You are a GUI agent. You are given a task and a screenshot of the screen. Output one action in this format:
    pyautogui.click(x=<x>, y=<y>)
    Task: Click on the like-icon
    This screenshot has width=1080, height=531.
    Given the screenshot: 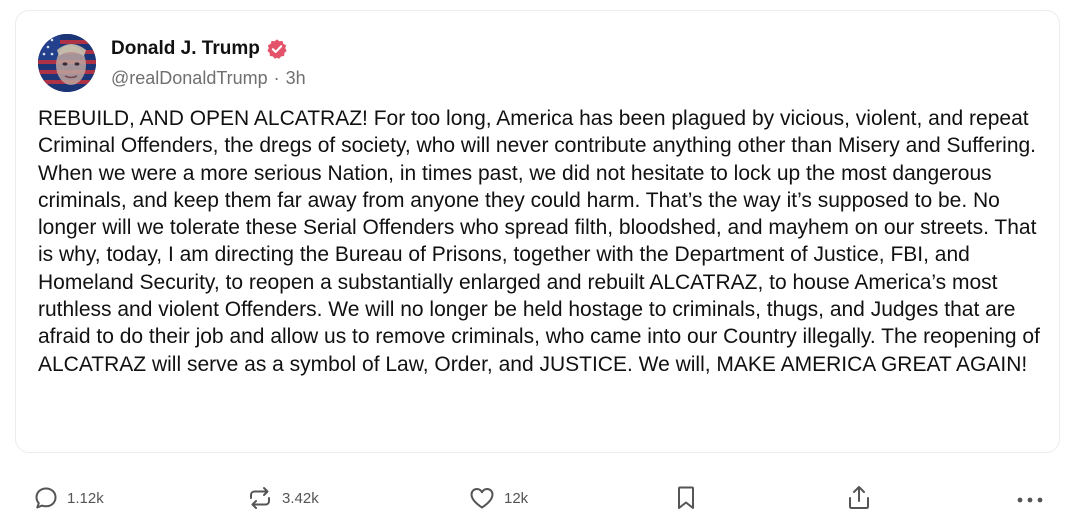 What is the action you would take?
    pyautogui.click(x=482, y=498)
    